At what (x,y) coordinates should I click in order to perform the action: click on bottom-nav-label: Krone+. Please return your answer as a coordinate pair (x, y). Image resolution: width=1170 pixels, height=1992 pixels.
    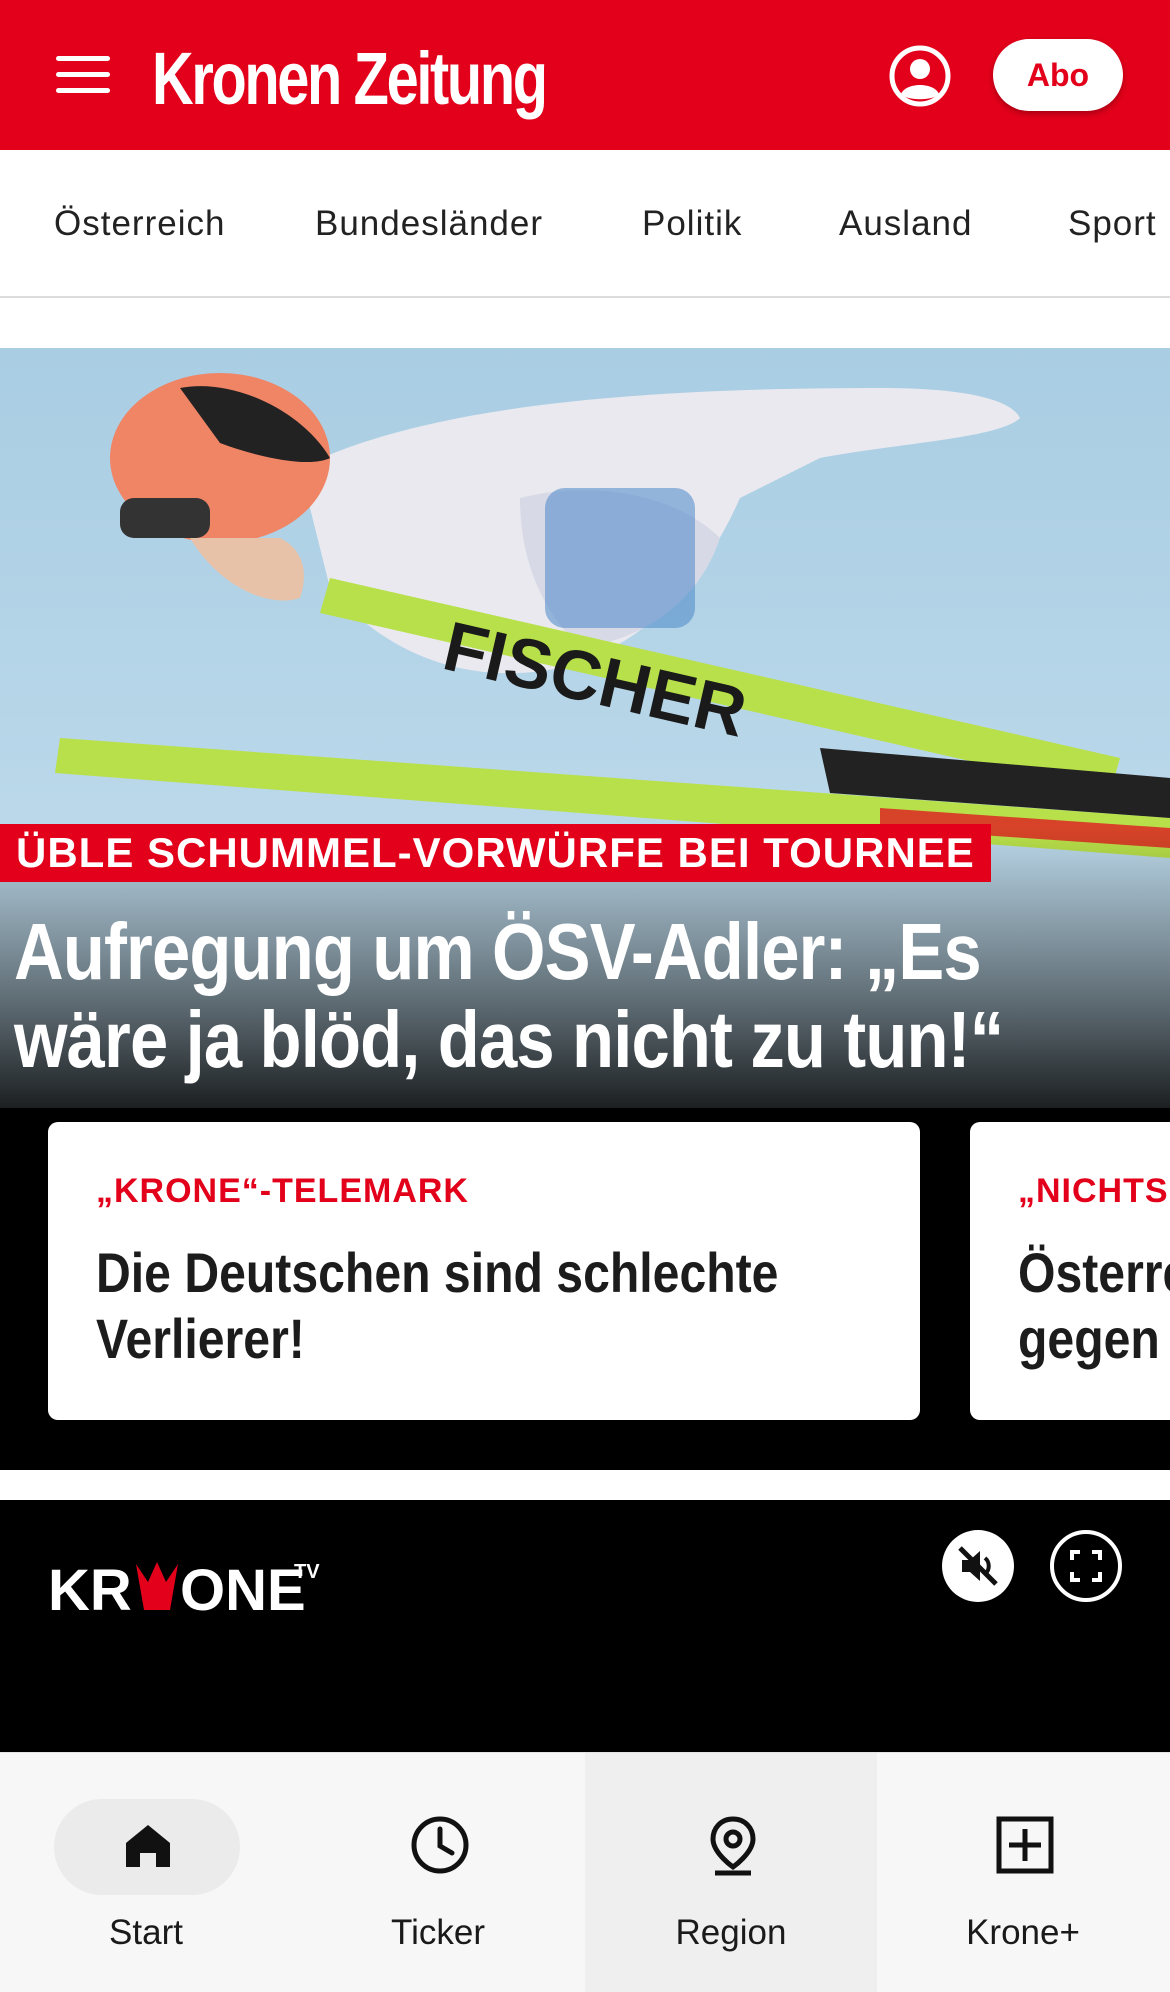
    Looking at the image, I should click on (1023, 1932).